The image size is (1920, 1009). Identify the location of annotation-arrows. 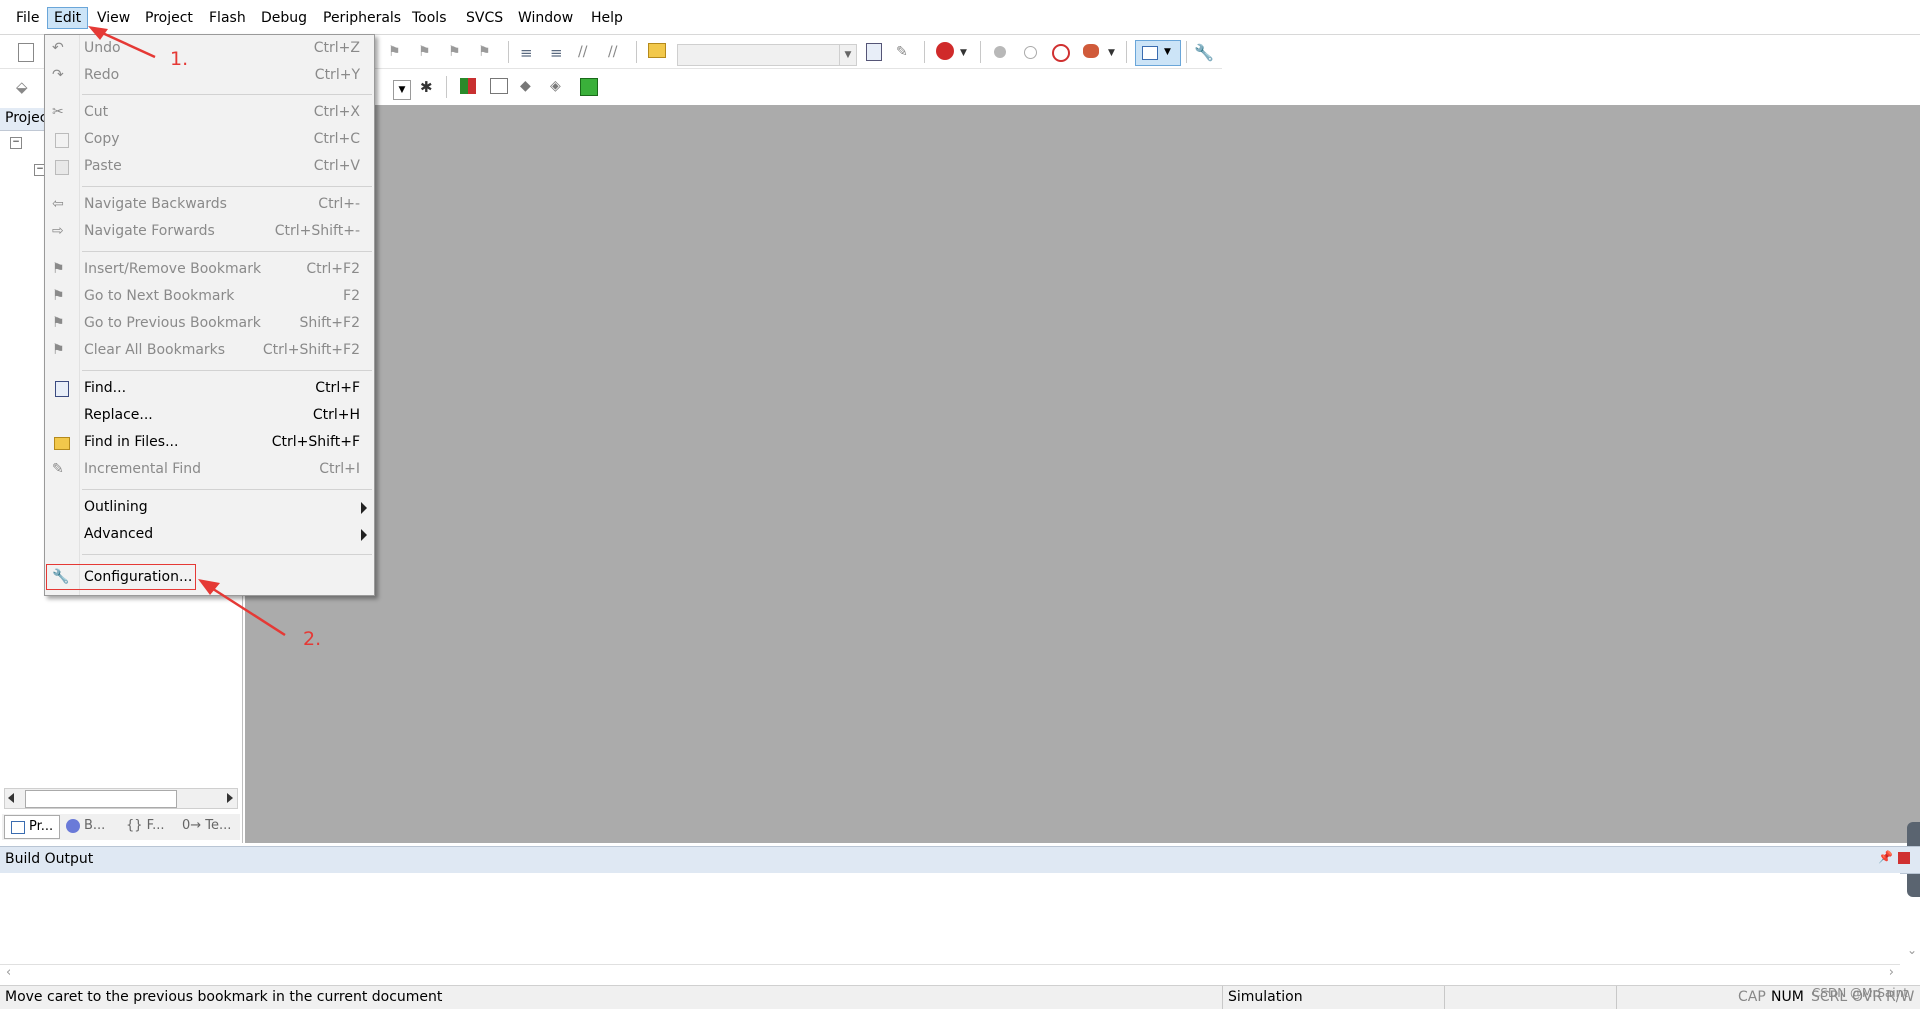
(187, 331).